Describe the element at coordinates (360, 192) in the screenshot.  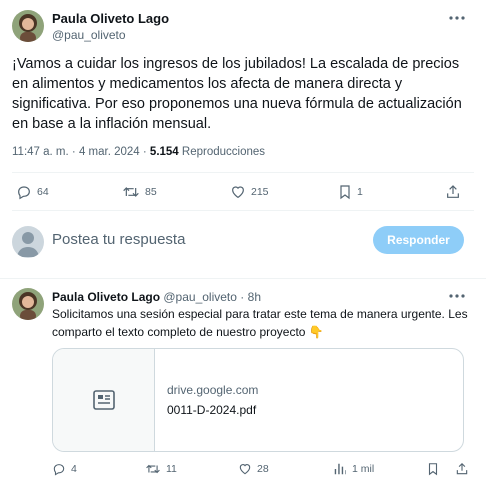
I see `bookmark-count: 1` at that location.